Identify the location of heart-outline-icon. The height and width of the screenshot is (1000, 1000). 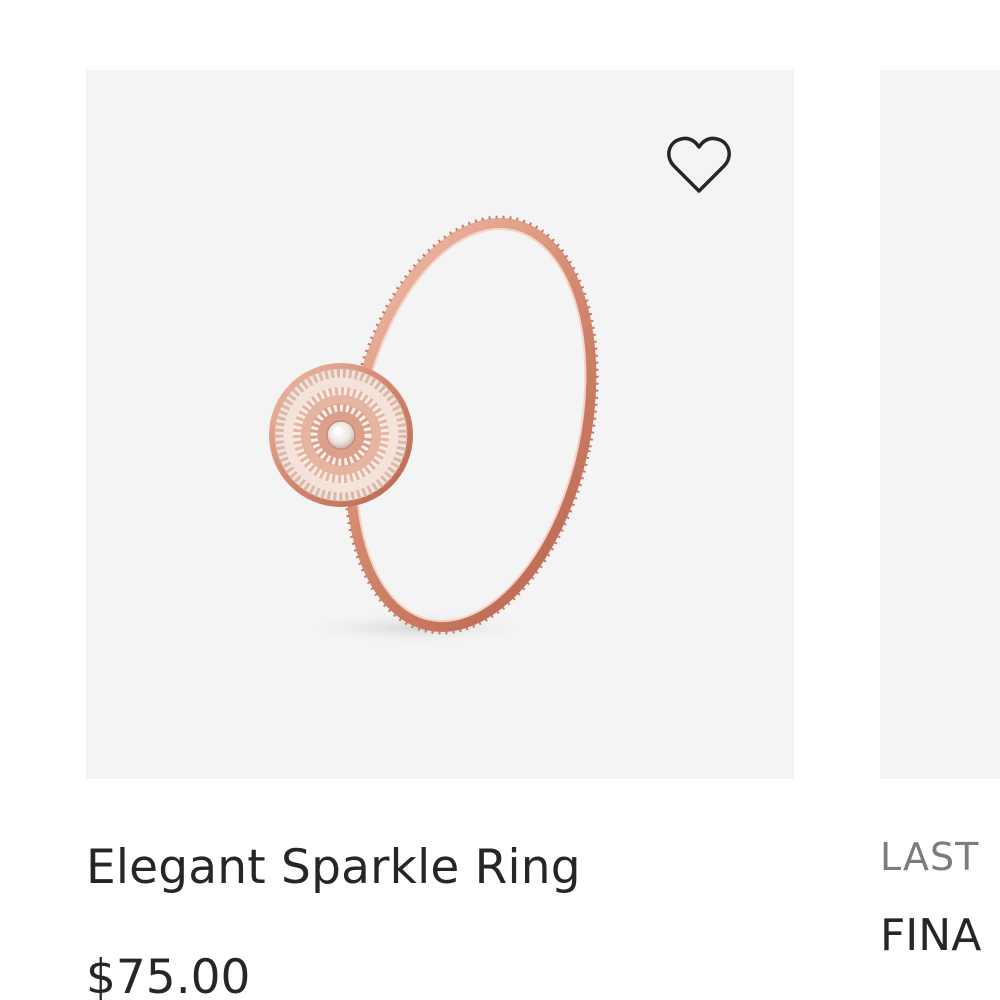
(699, 164).